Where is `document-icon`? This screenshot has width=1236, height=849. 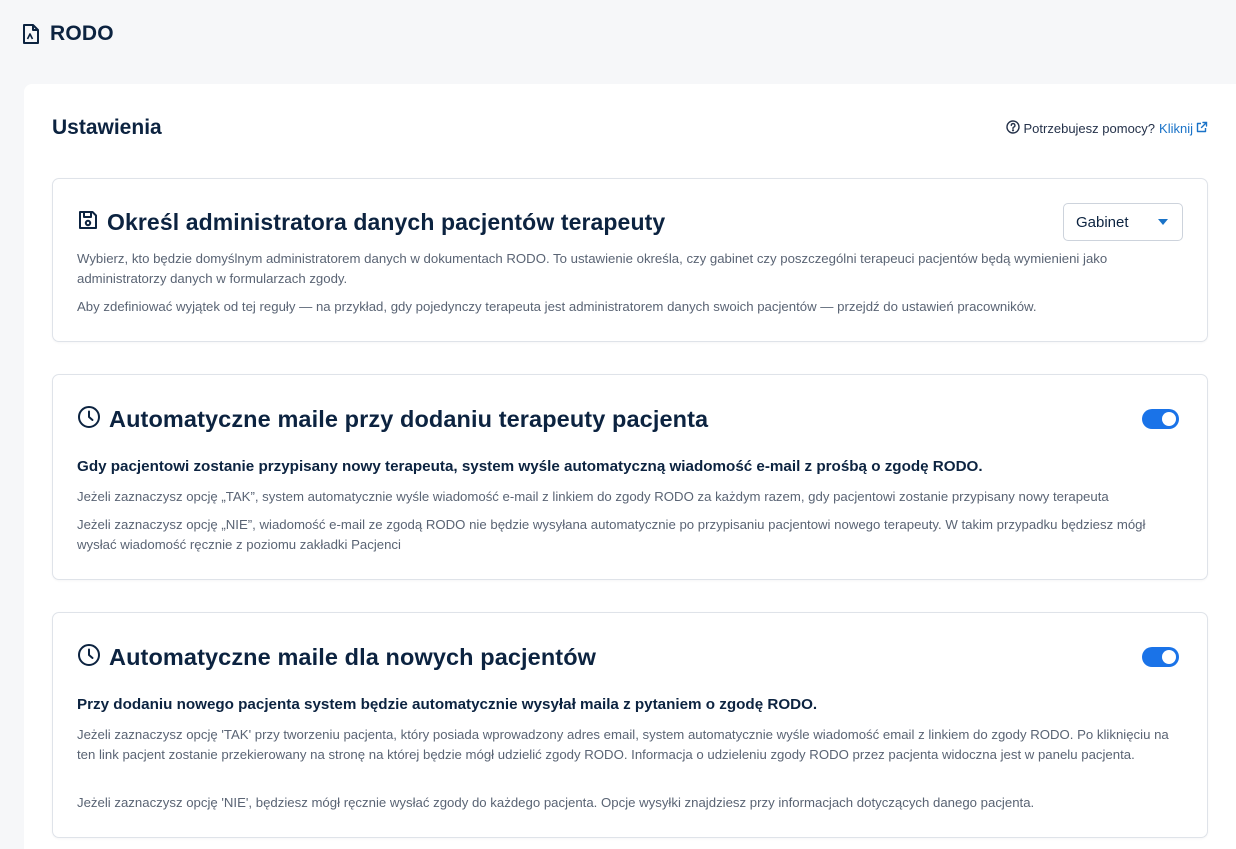 document-icon is located at coordinates (31, 34).